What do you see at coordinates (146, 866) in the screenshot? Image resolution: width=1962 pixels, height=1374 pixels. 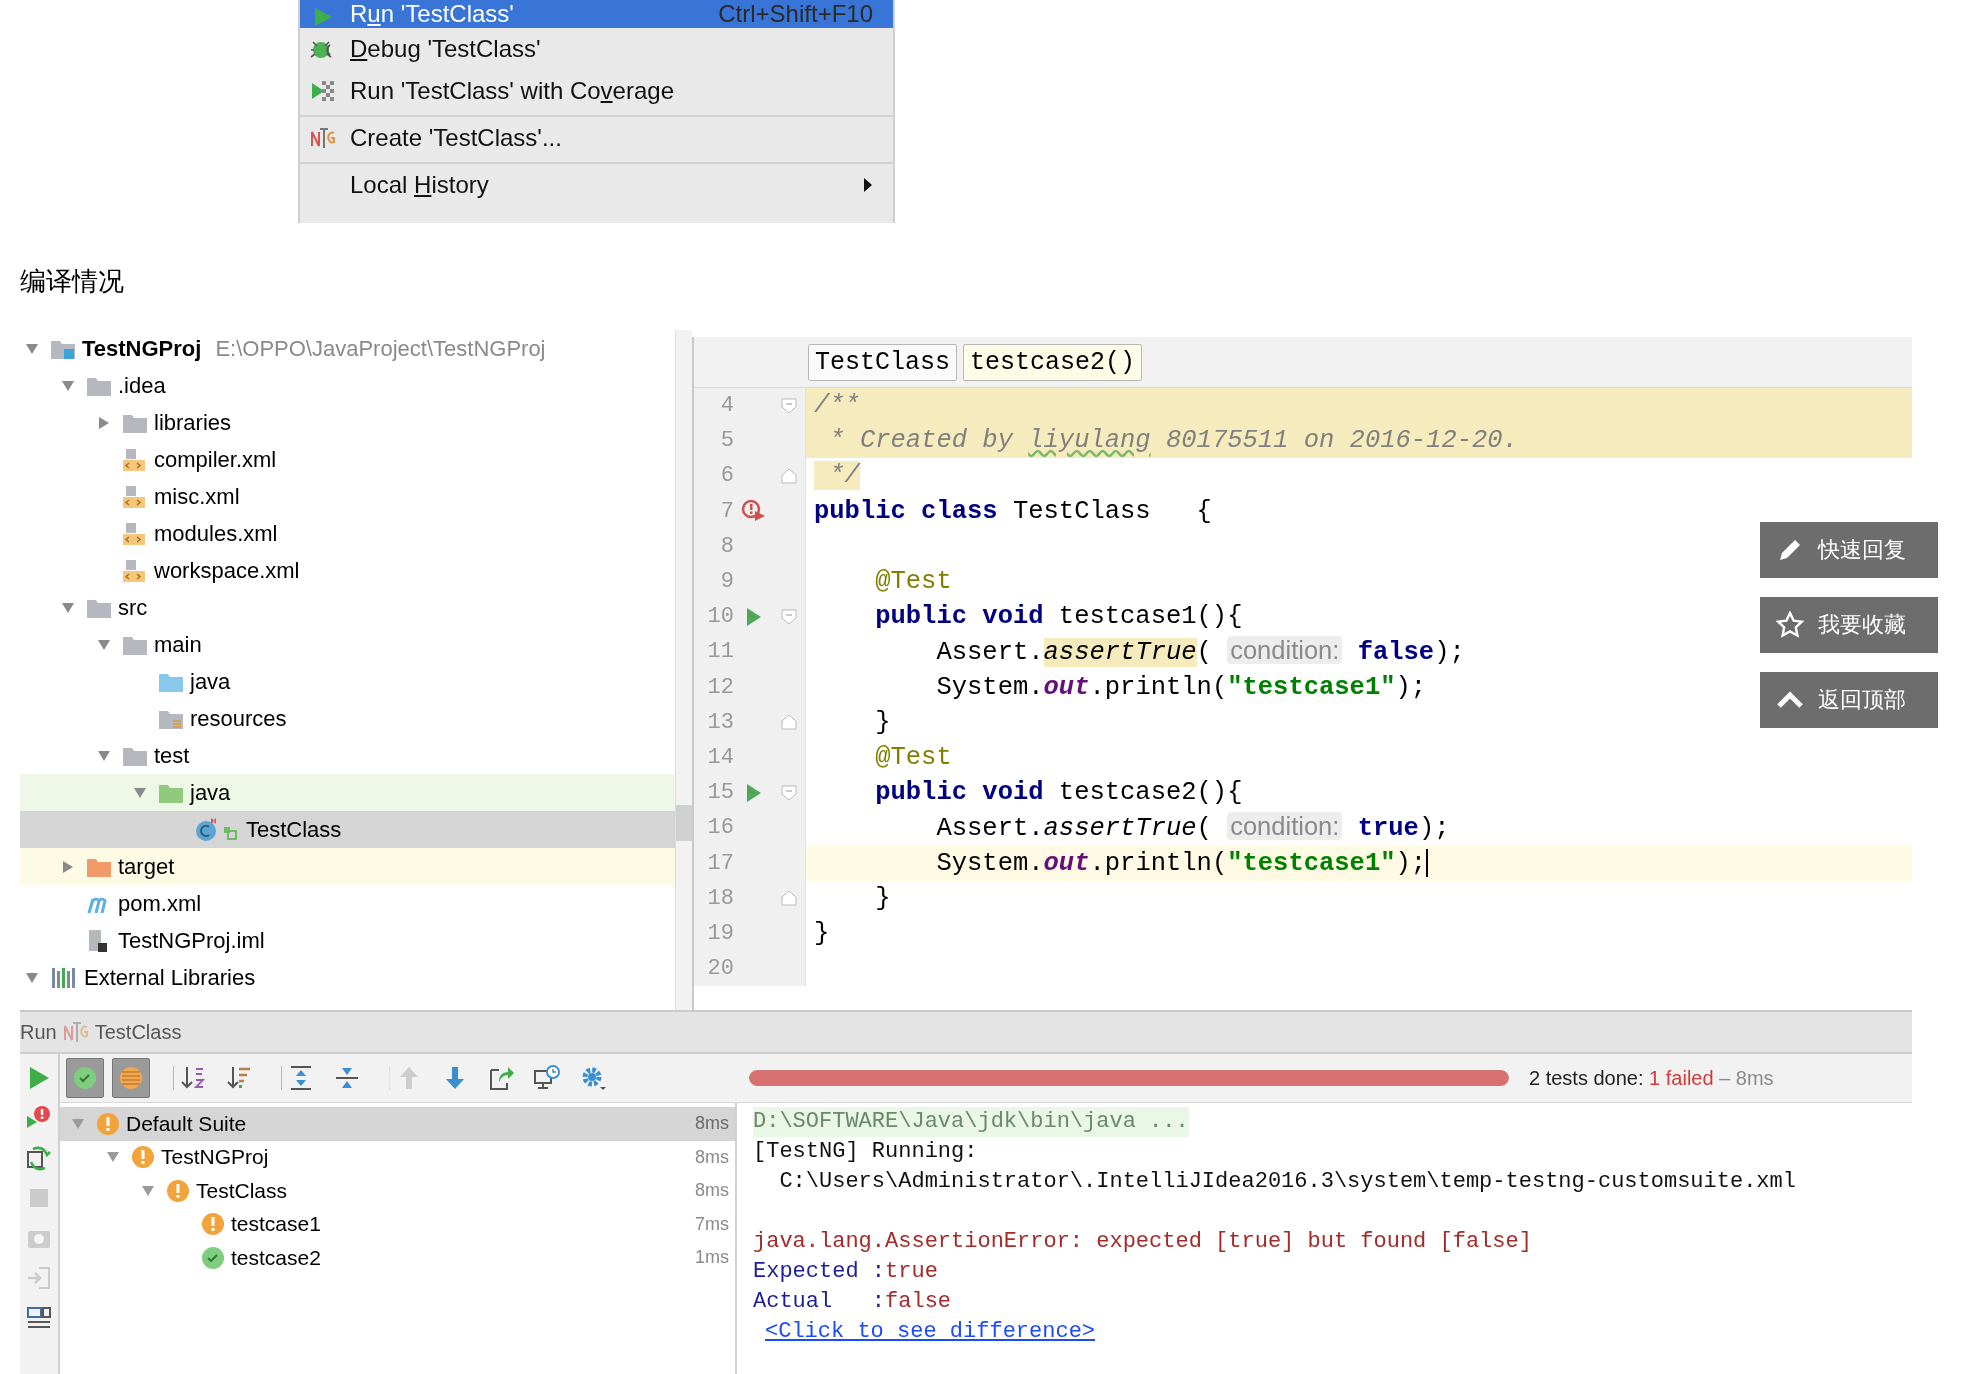 I see `tree-item-label: target` at bounding box center [146, 866].